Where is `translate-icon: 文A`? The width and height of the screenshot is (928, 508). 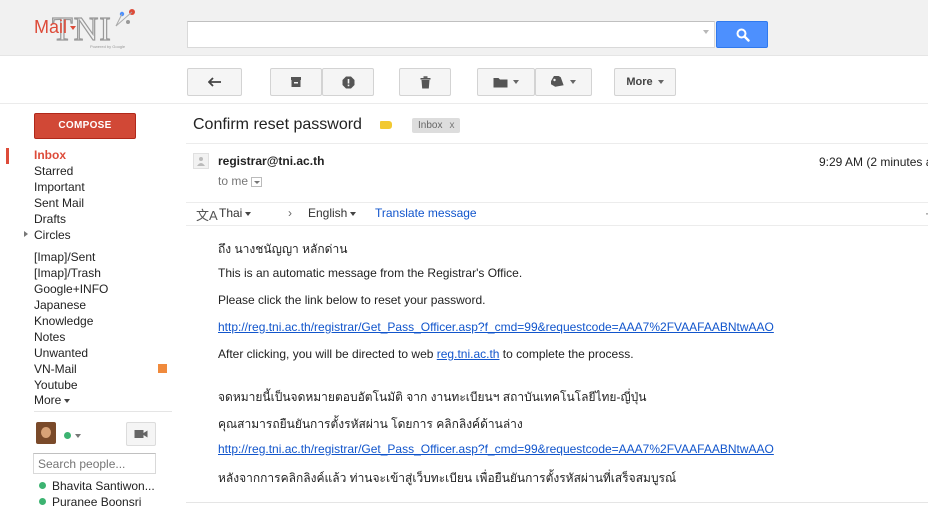
translate-icon: 文A is located at coordinates (207, 215).